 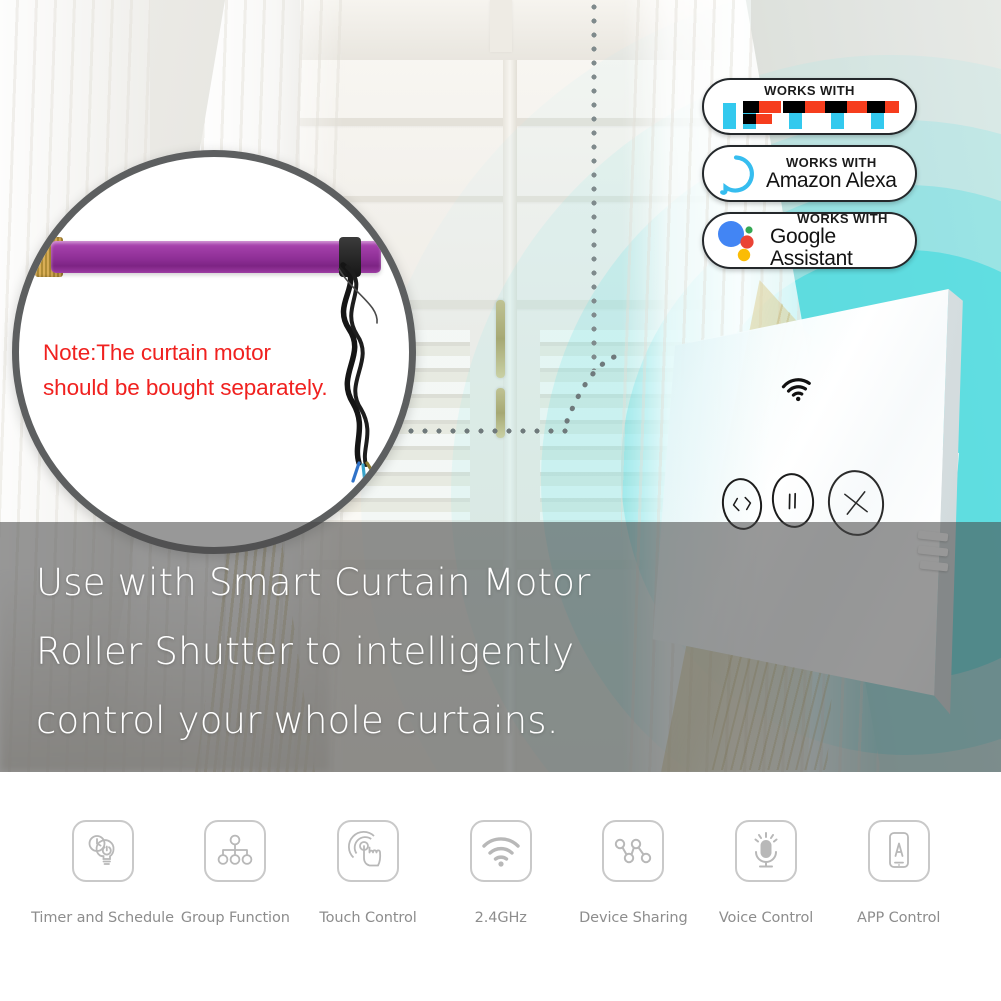 I want to click on feature-device-sharing: Device Sharing, so click(x=633, y=873).